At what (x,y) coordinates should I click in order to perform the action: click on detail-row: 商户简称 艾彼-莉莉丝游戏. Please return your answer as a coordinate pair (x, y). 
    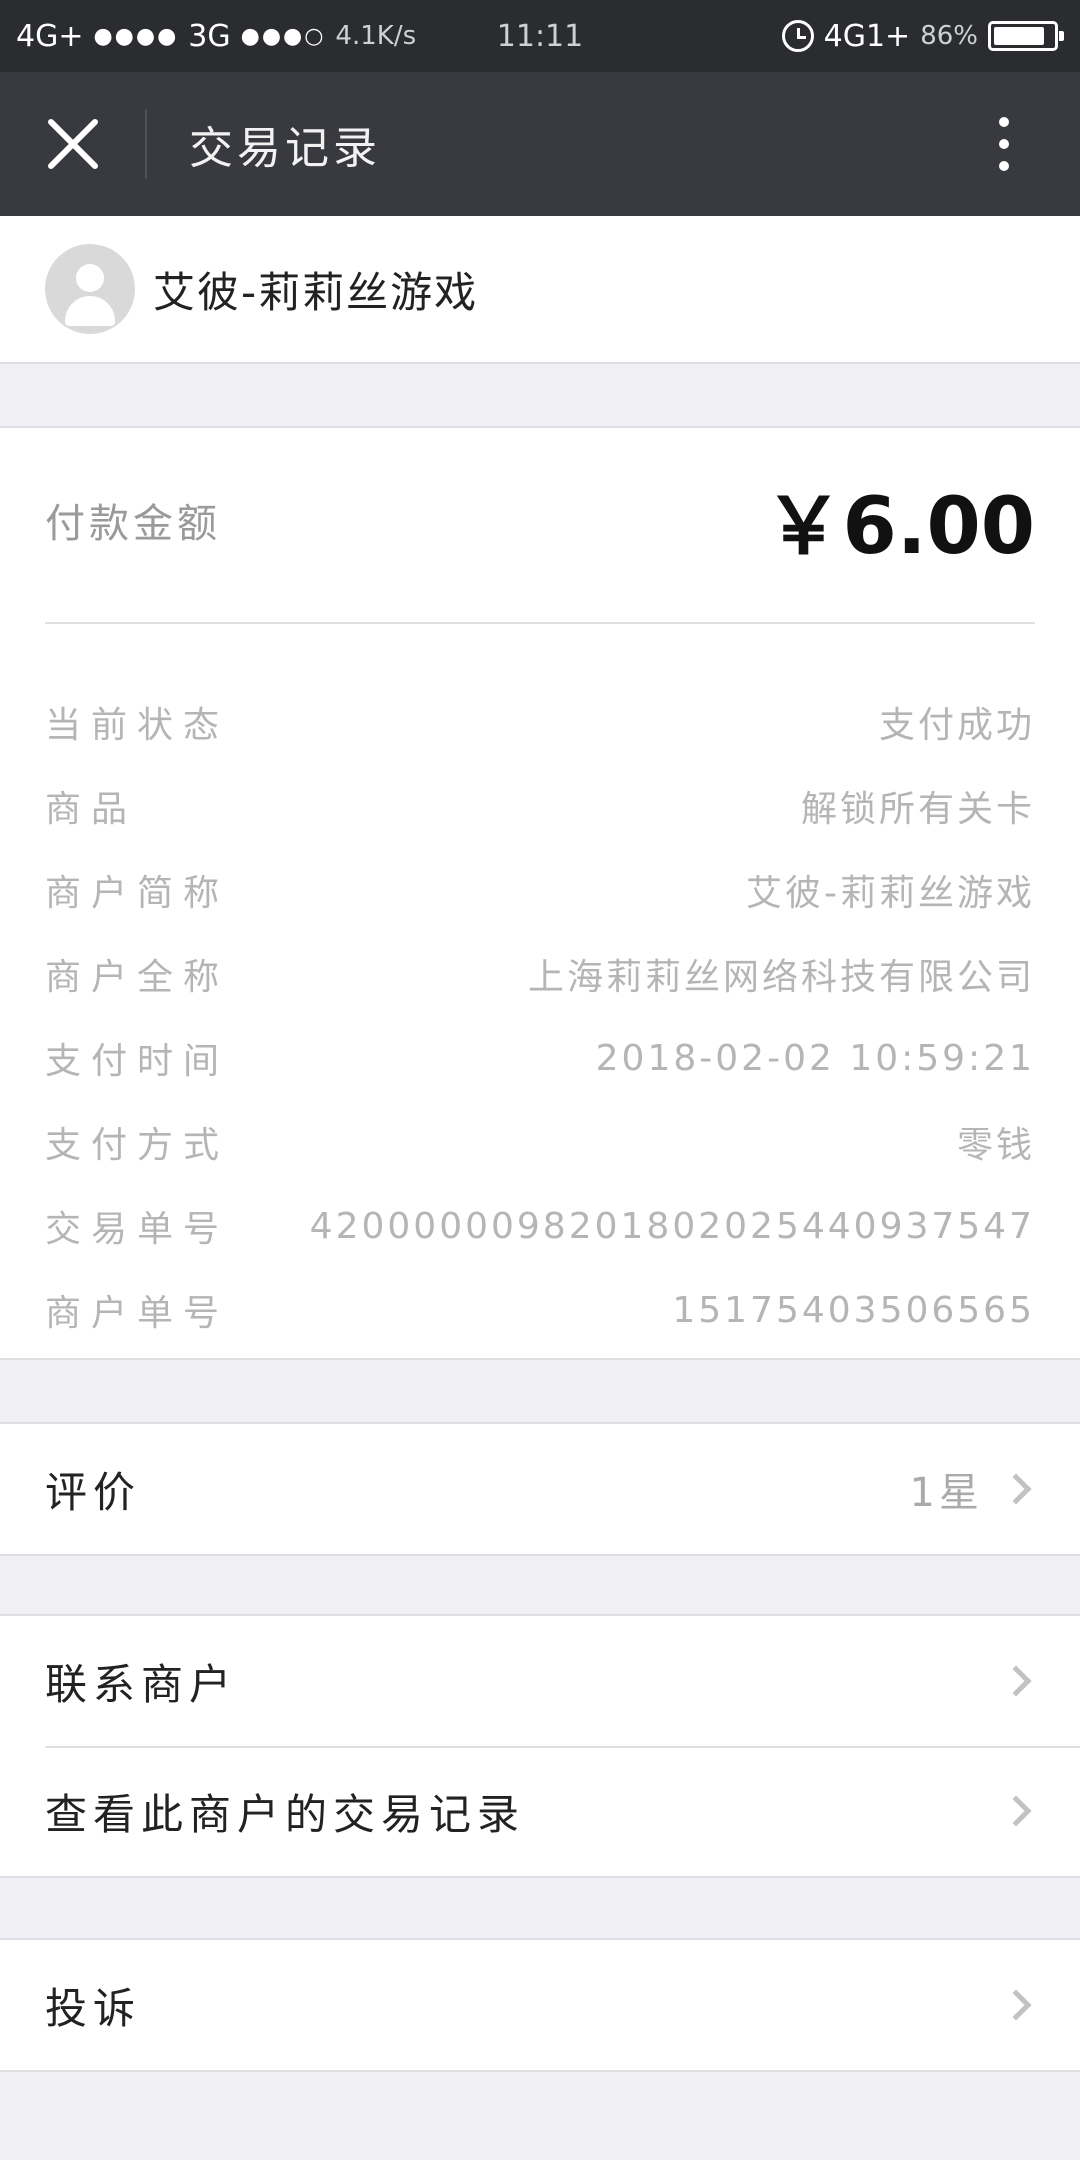
    Looking at the image, I should click on (540, 890).